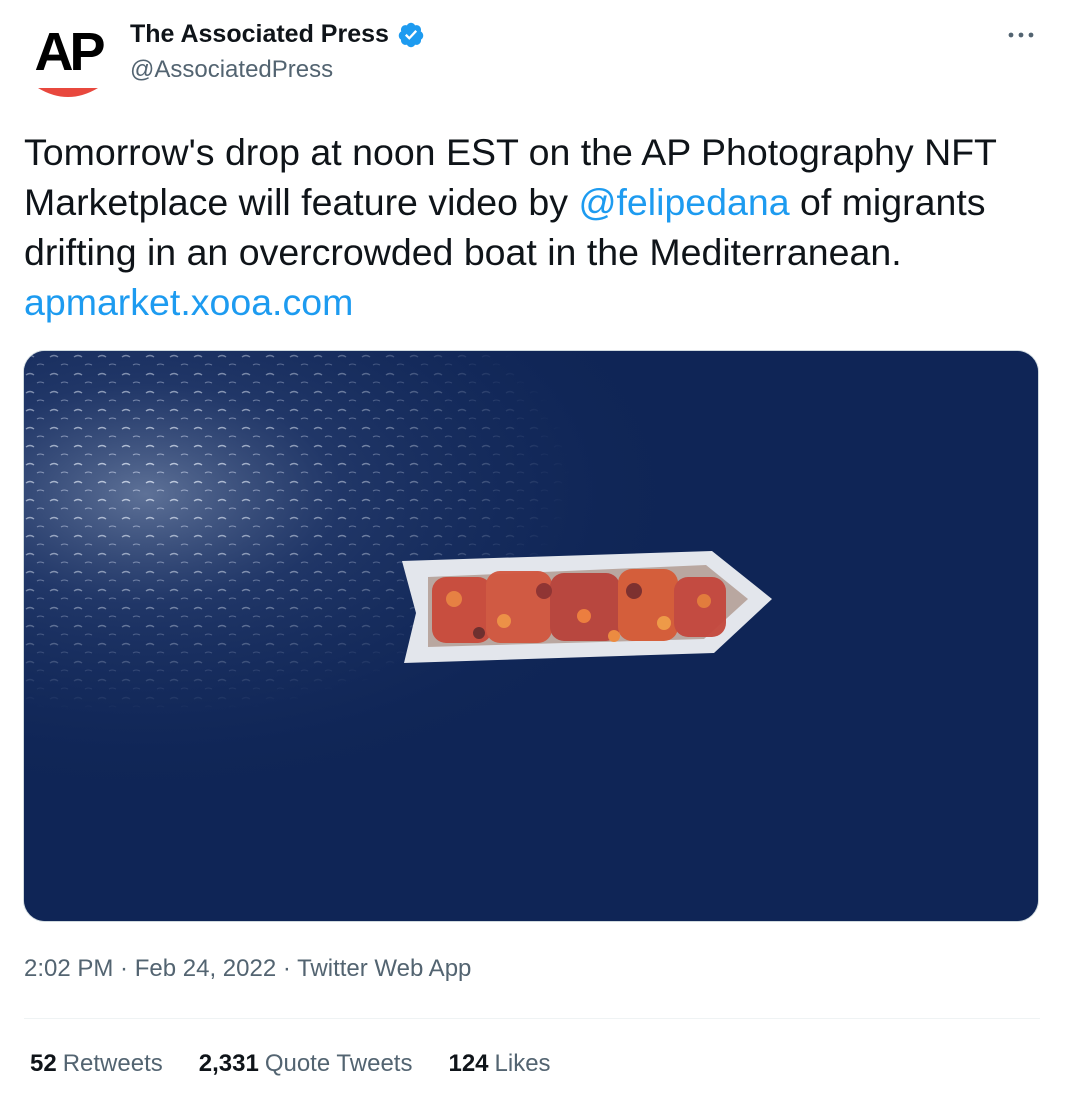  Describe the element at coordinates (468, 1063) in the screenshot. I see `likes-count: 124` at that location.